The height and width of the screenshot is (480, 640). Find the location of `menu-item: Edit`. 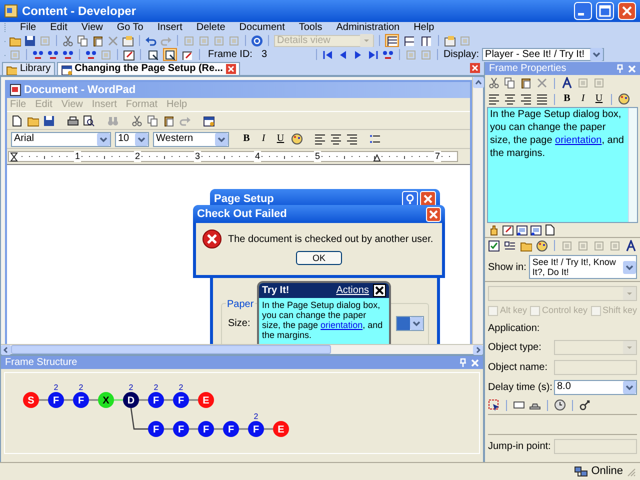

menu-item: Edit is located at coordinates (59, 28).